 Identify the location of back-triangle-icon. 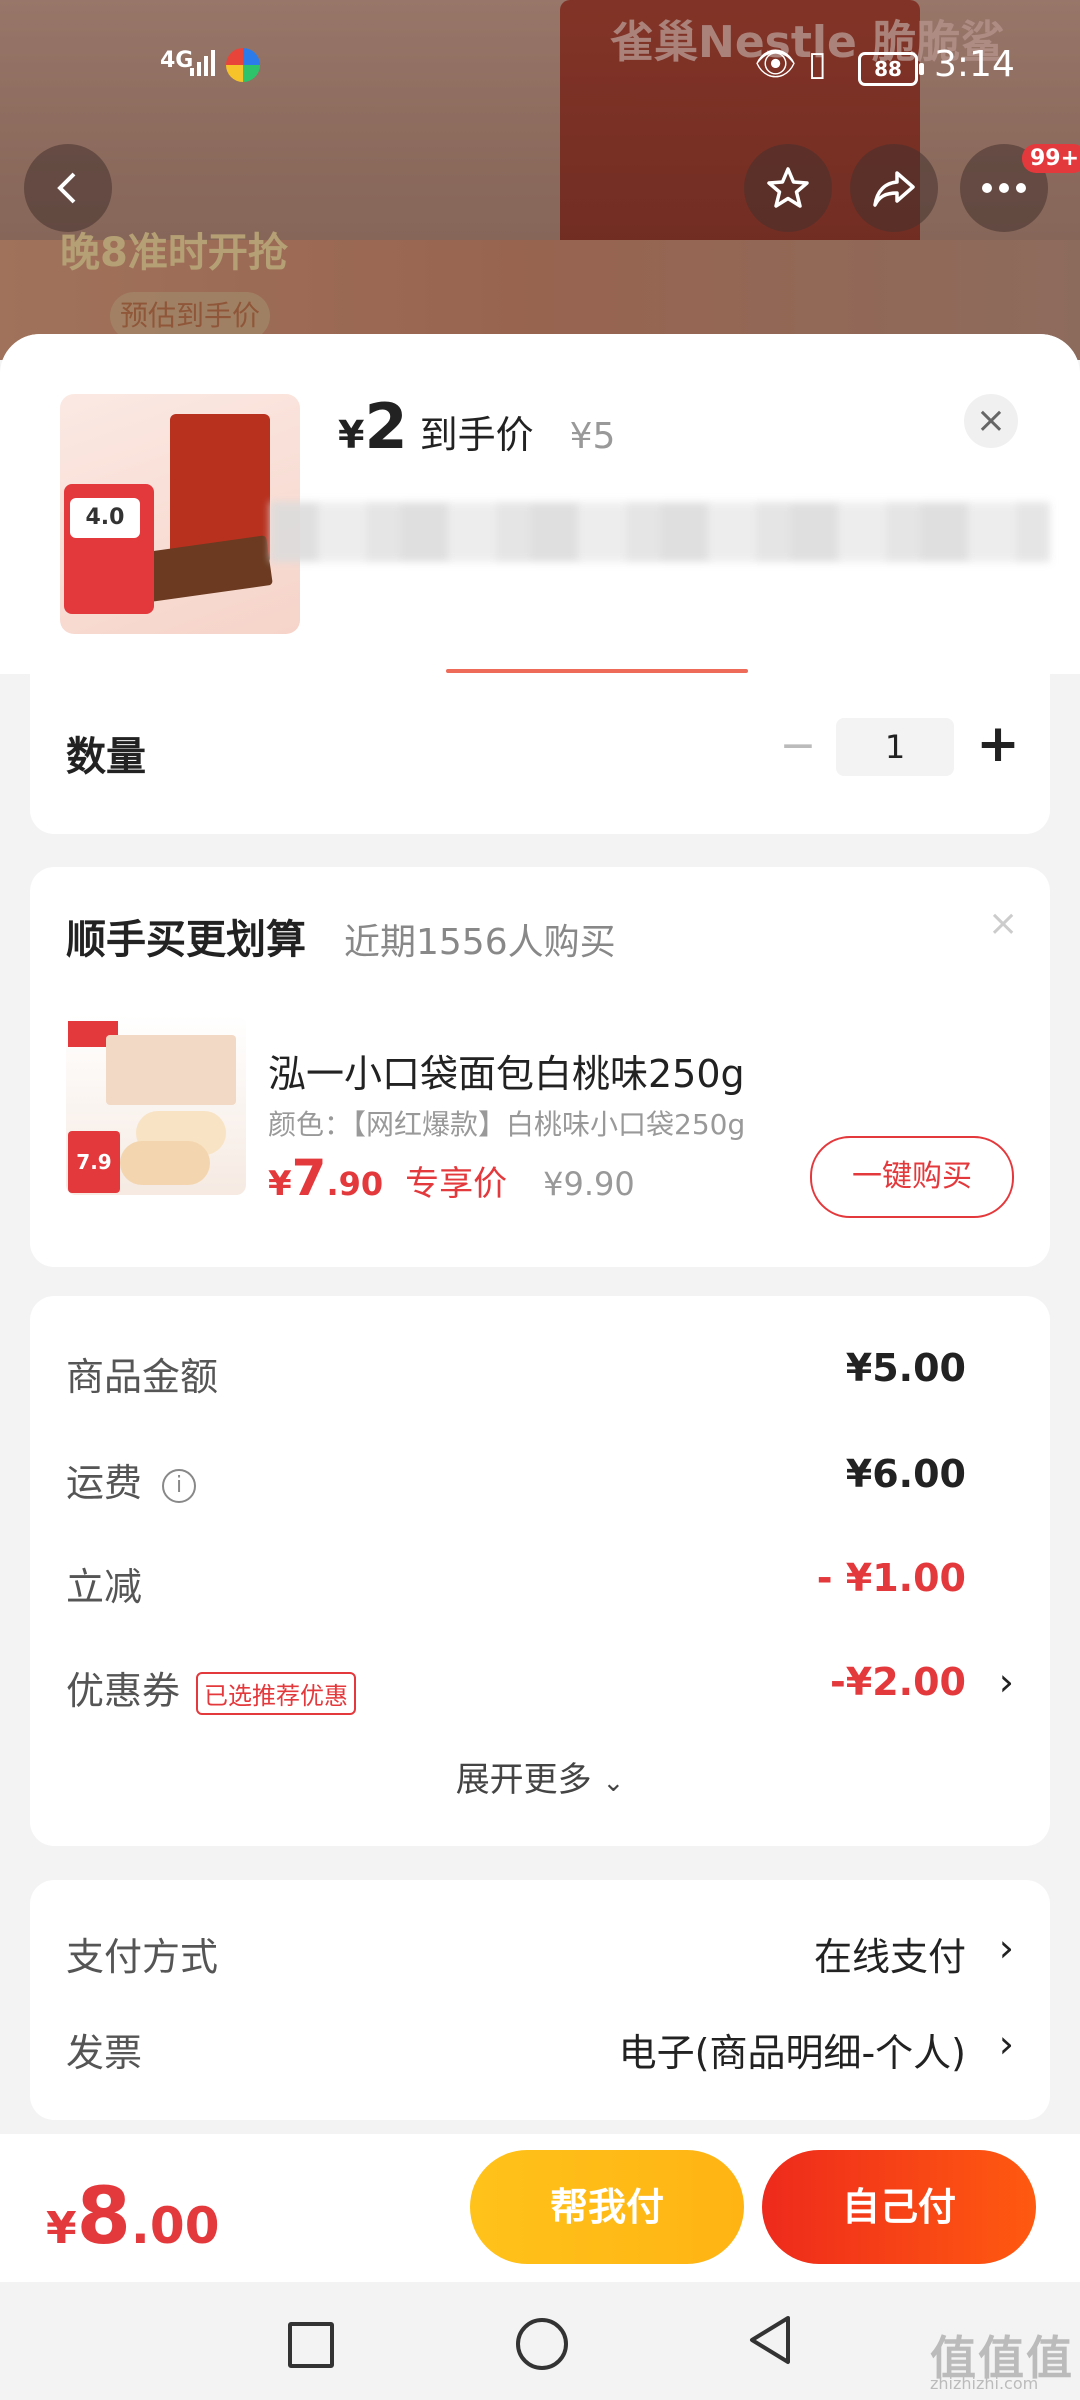
(769, 2340).